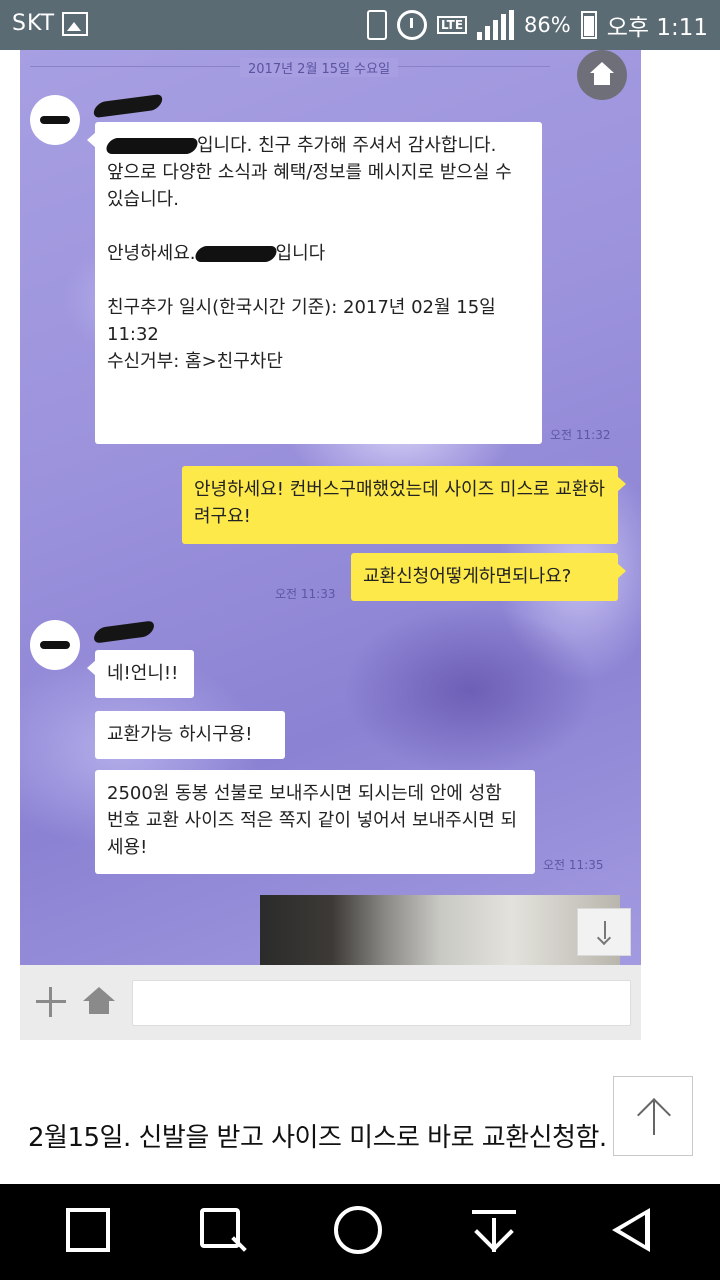 The height and width of the screenshot is (1280, 720). Describe the element at coordinates (440, 930) in the screenshot. I see `photo-message` at that location.